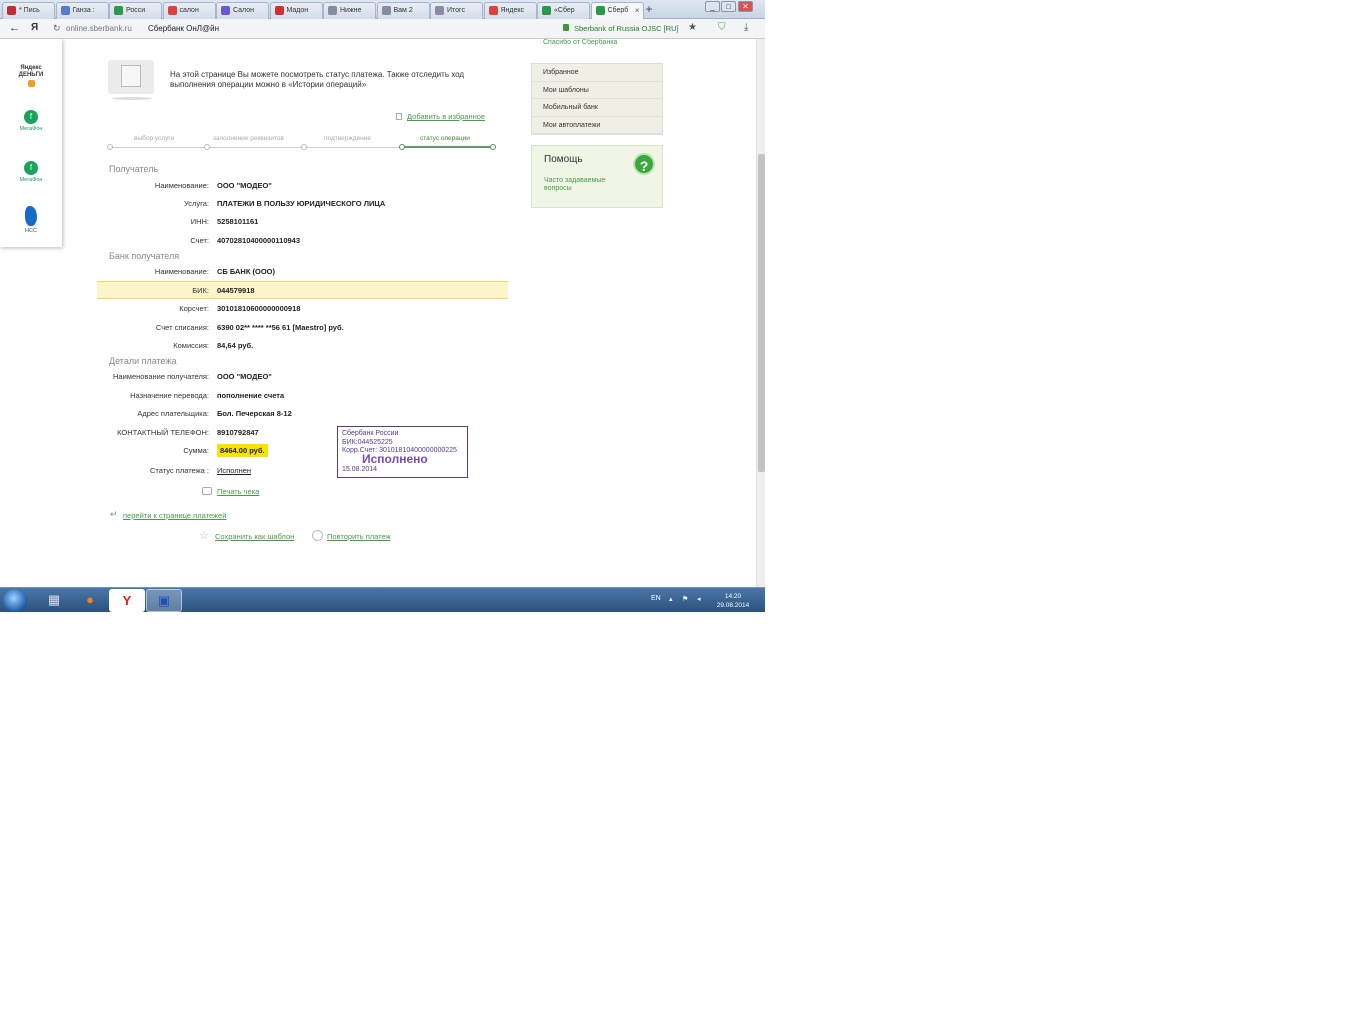  What do you see at coordinates (306, 272) in the screenshot?
I see `row-bank-name: Наименование: СБ БАНК (ООО)` at bounding box center [306, 272].